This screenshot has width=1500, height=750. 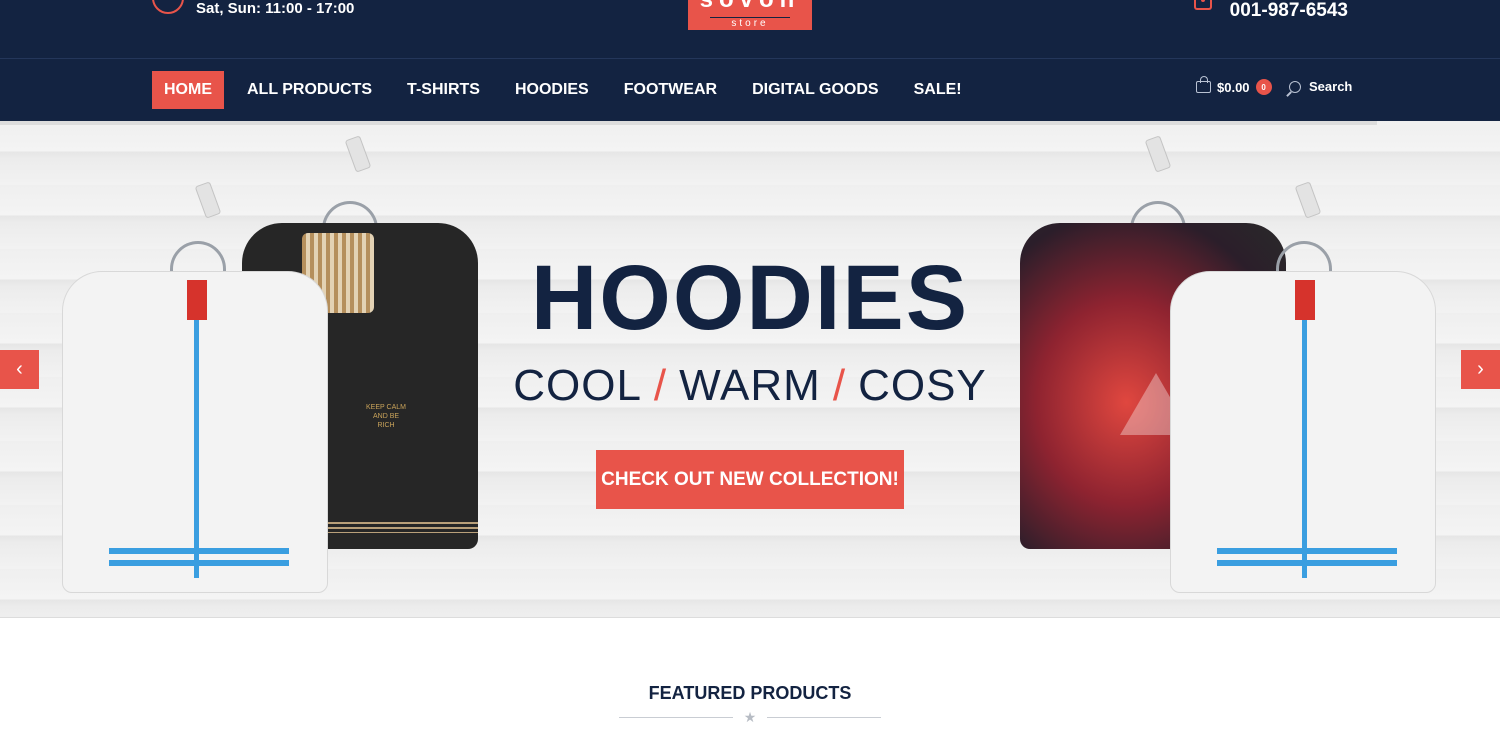 What do you see at coordinates (1202, 5) in the screenshot?
I see `phone-icon` at bounding box center [1202, 5].